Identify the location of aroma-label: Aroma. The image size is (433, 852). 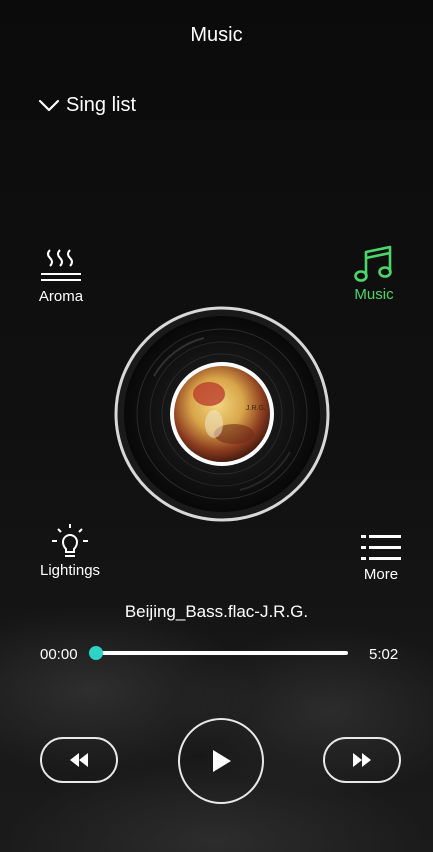
(61, 296).